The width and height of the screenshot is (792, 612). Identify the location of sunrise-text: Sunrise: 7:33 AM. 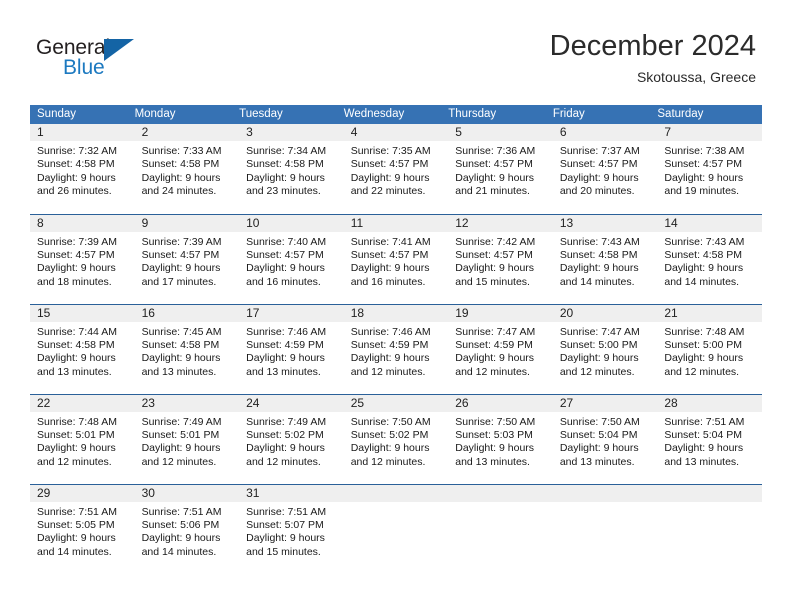
(181, 151).